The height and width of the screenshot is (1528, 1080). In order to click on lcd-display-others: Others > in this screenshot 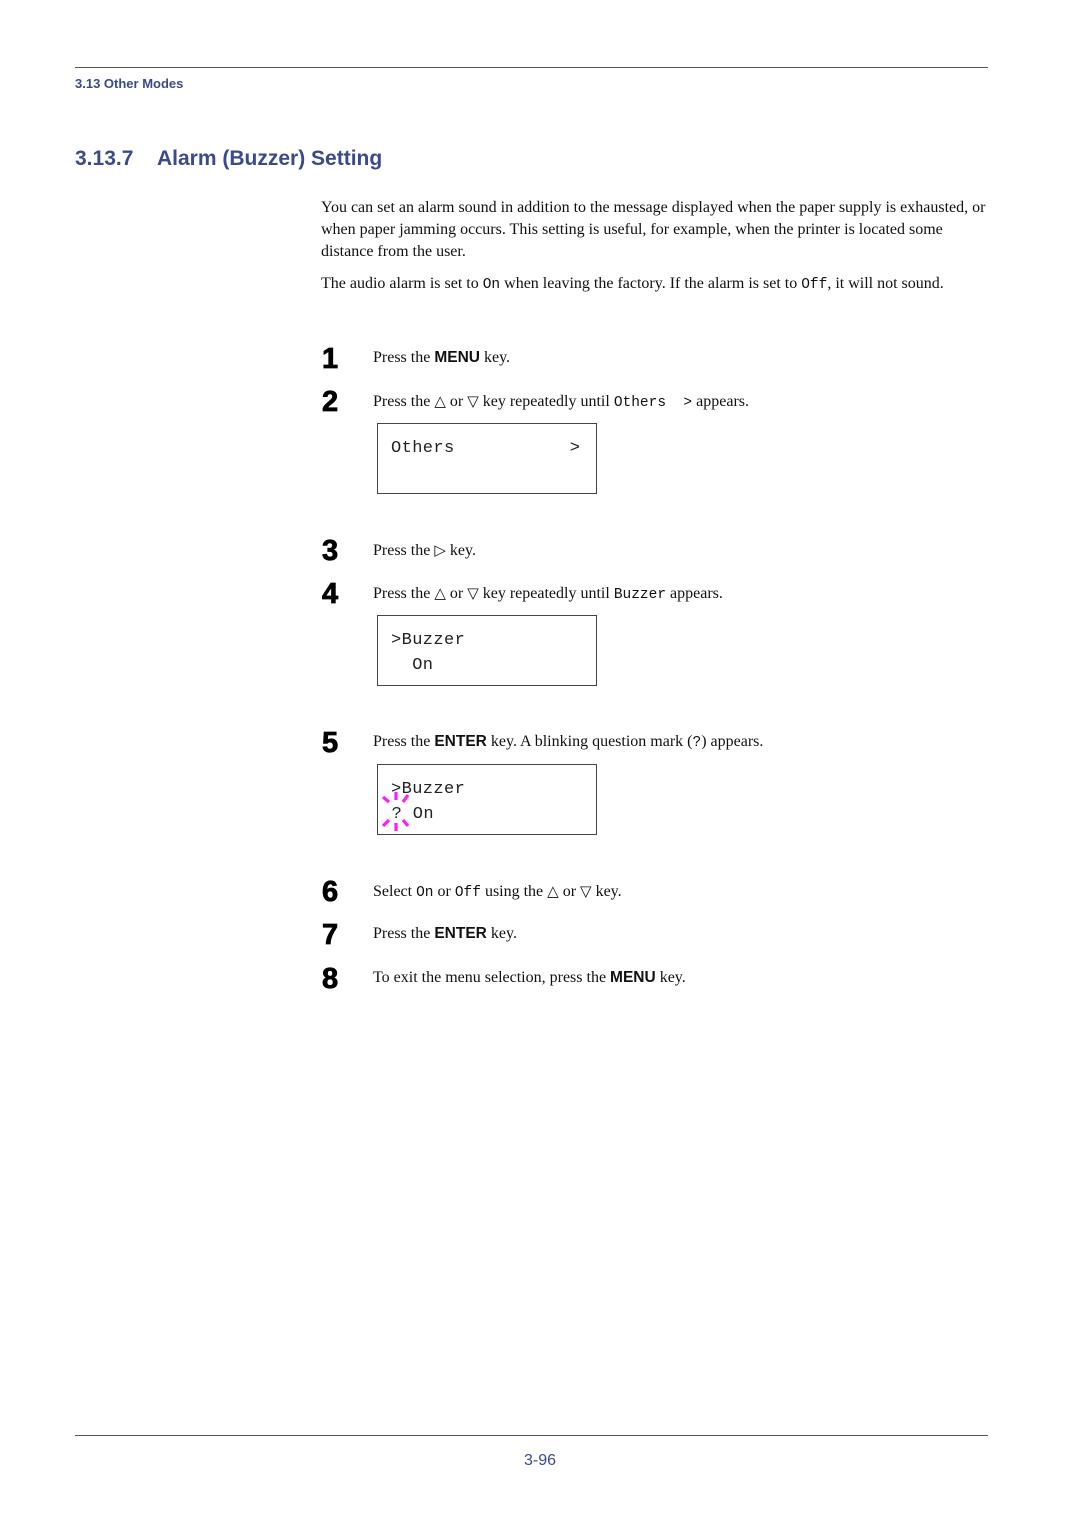, I will do `click(487, 458)`.